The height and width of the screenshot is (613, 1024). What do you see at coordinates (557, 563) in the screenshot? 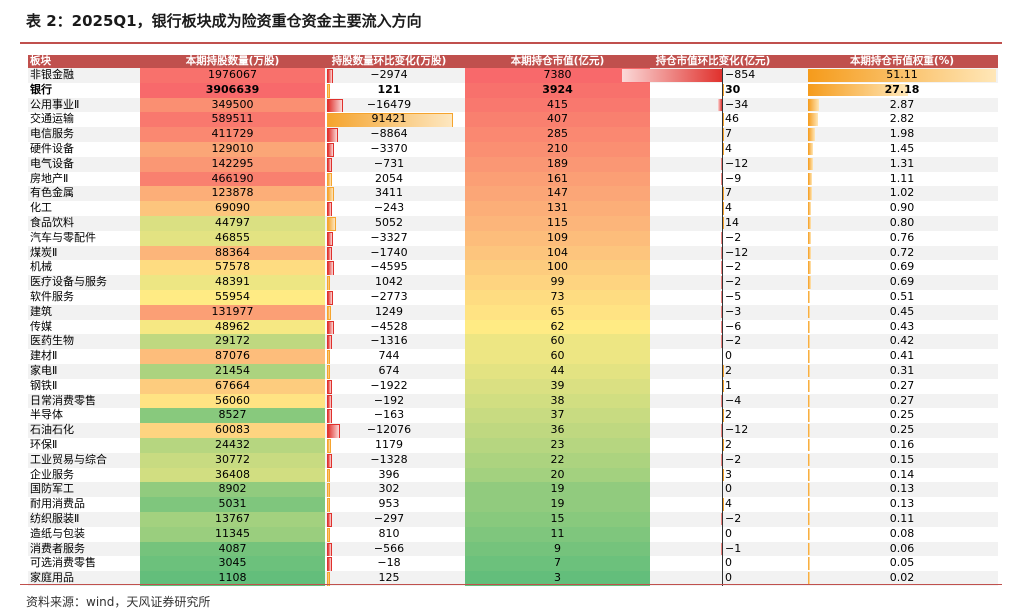
I see `market-value-value: 7` at bounding box center [557, 563].